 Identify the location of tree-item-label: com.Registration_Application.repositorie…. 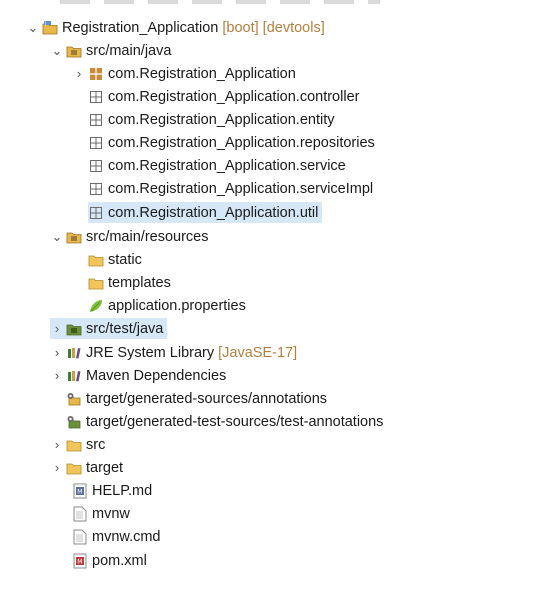
(241, 142).